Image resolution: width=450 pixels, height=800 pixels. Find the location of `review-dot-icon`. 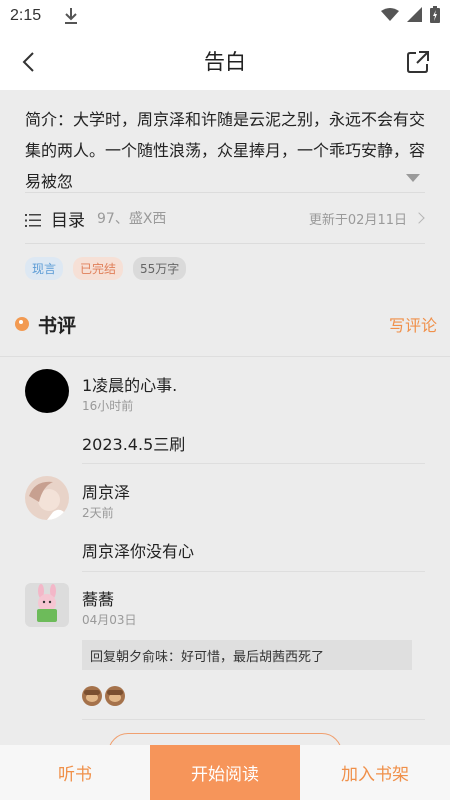

review-dot-icon is located at coordinates (22, 324).